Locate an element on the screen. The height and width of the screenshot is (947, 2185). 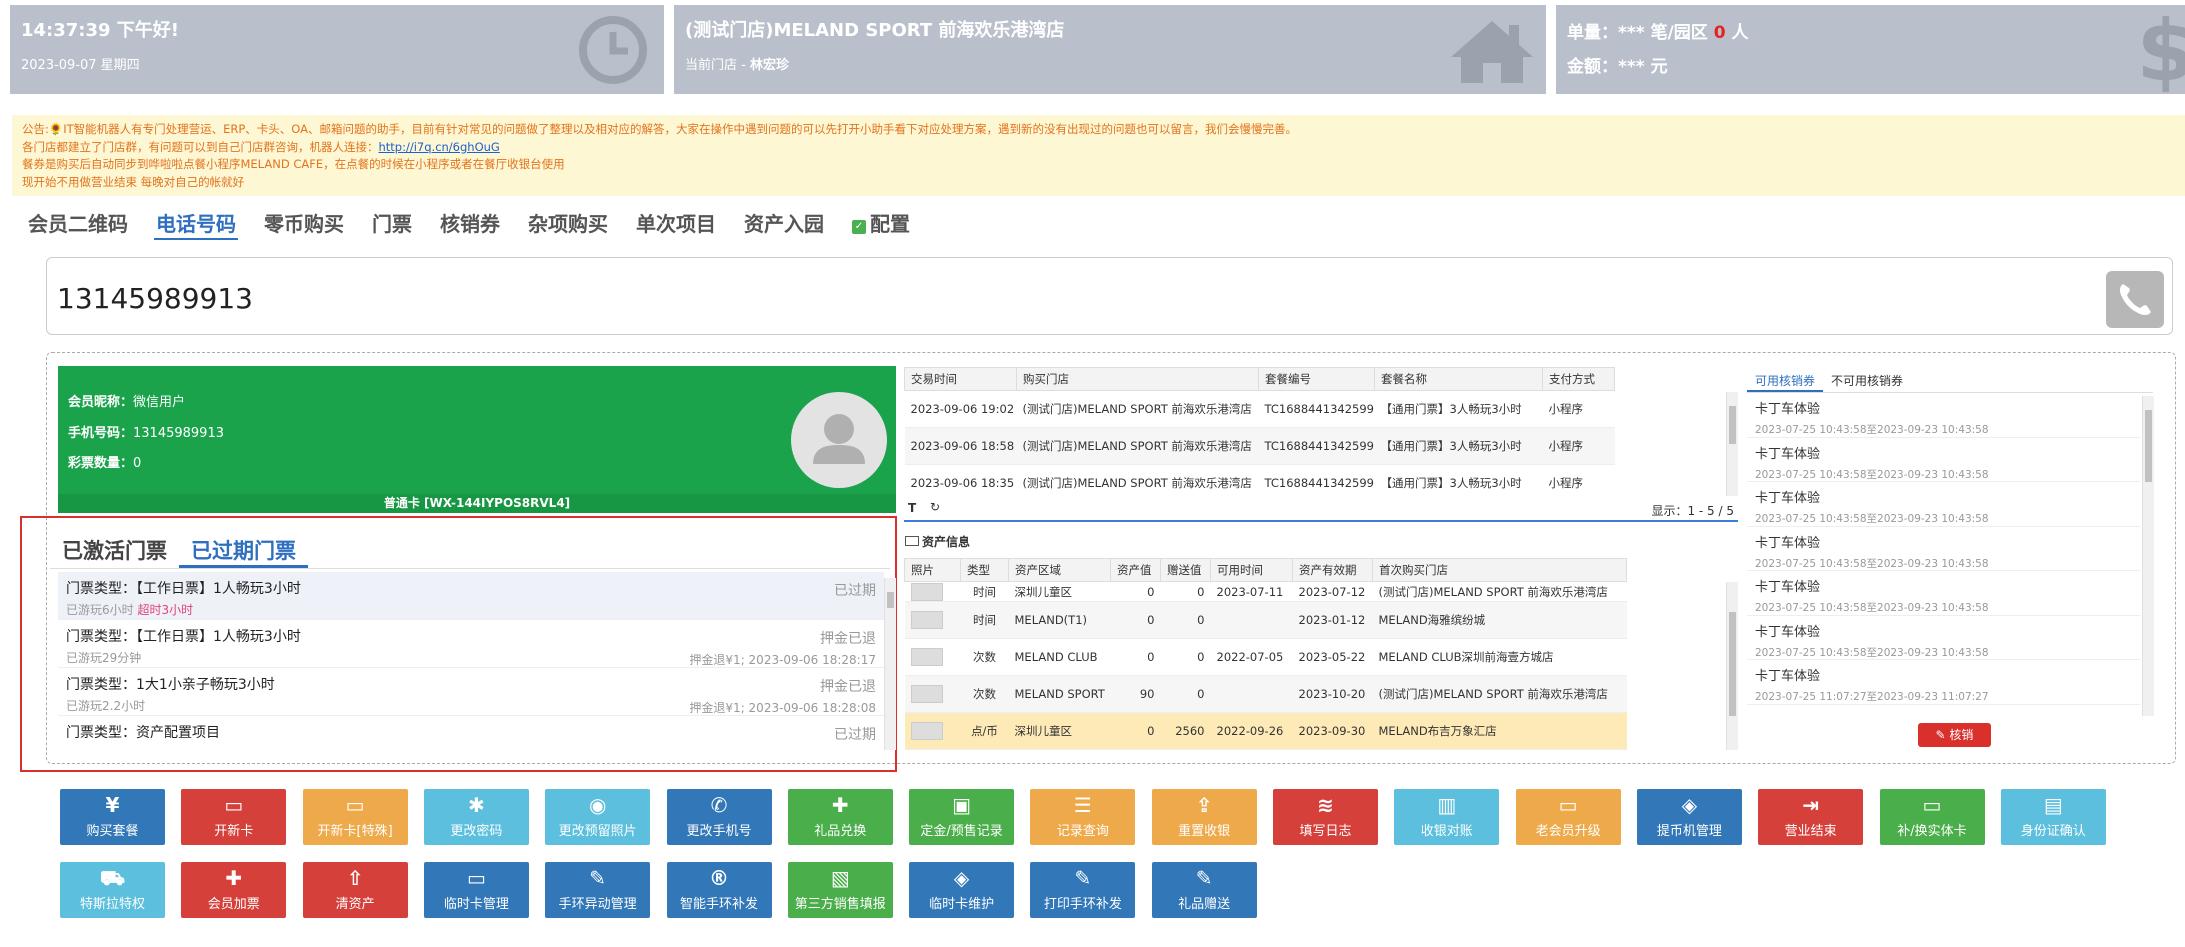
temp-card-maintain-button: ◈ 临时卡维护 is located at coordinates (962, 890).